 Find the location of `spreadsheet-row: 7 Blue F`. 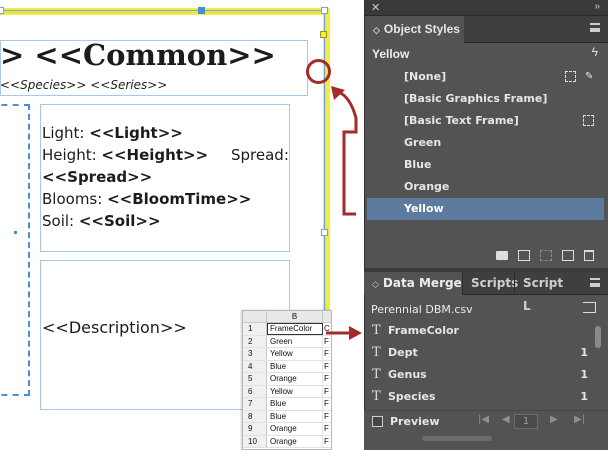

spreadsheet-row: 7 Blue F is located at coordinates (287, 404).